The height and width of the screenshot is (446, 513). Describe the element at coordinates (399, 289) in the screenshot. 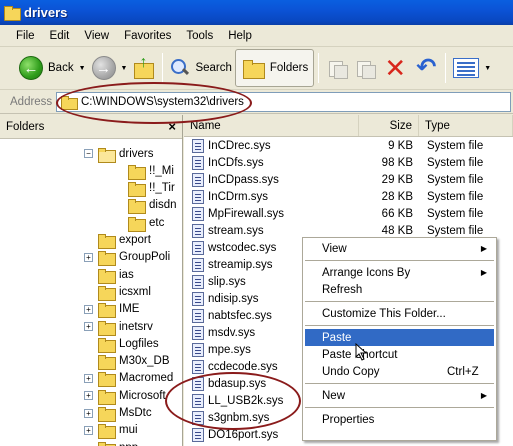

I see `menu-item-refresh: Refresh` at that location.